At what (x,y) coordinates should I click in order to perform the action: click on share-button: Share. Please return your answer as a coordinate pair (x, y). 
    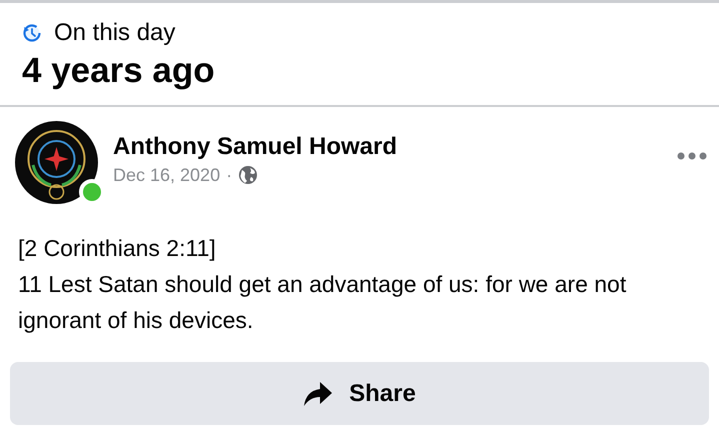
    Looking at the image, I should click on (359, 393).